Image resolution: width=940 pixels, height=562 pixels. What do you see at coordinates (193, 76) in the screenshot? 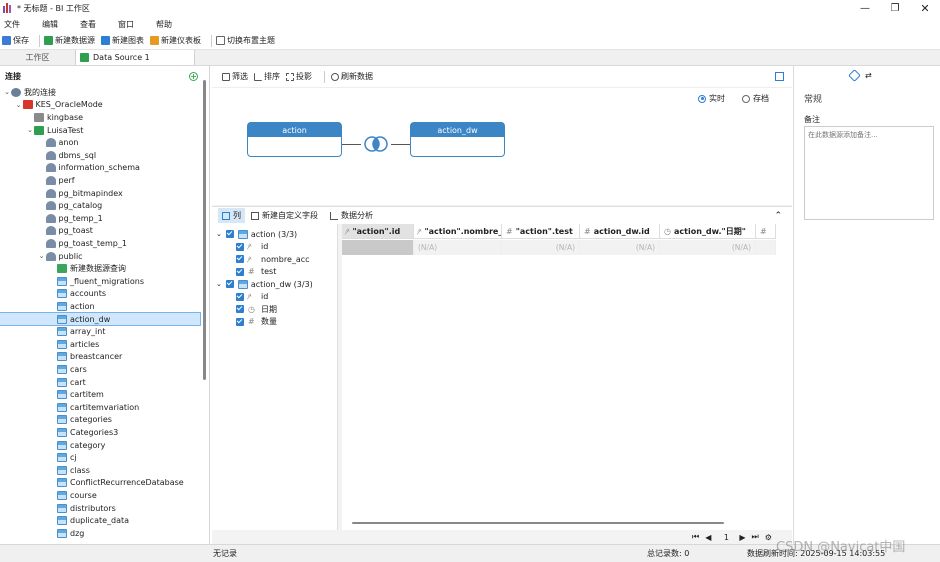
I see `add-connection-icon: +` at bounding box center [193, 76].